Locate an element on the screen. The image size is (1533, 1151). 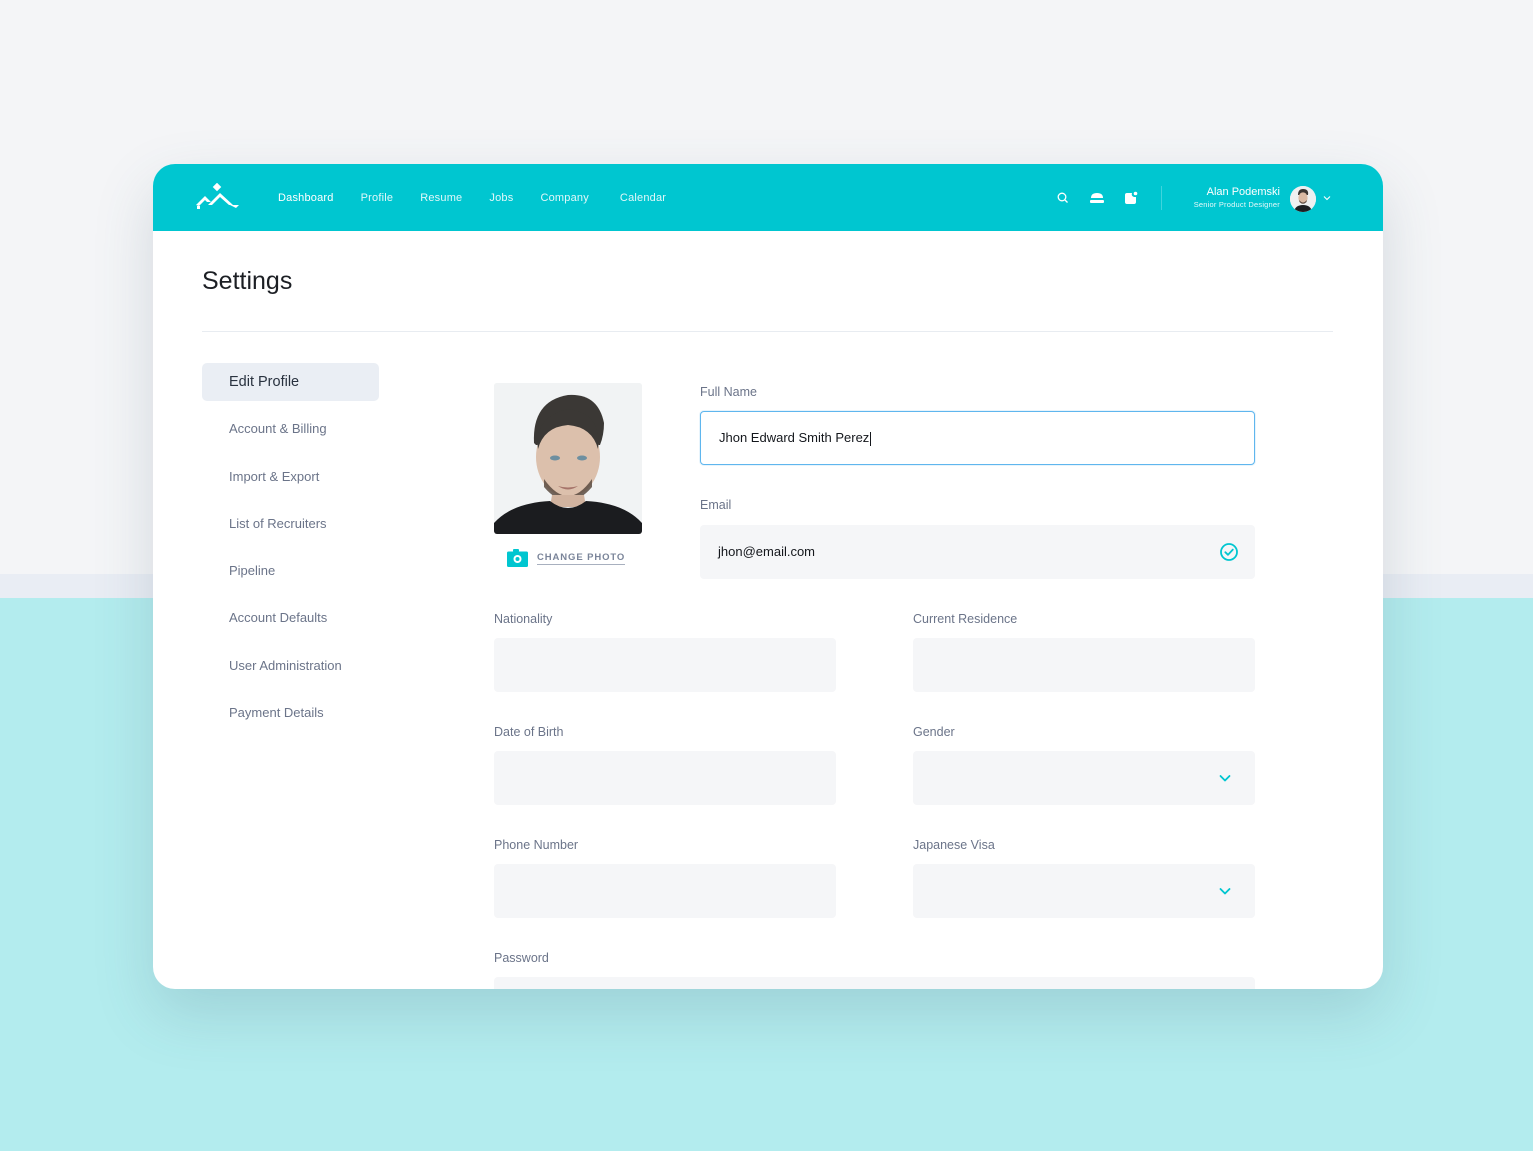
sidebar-item-account-billing: Account & Billing is located at coordinates (290, 429).